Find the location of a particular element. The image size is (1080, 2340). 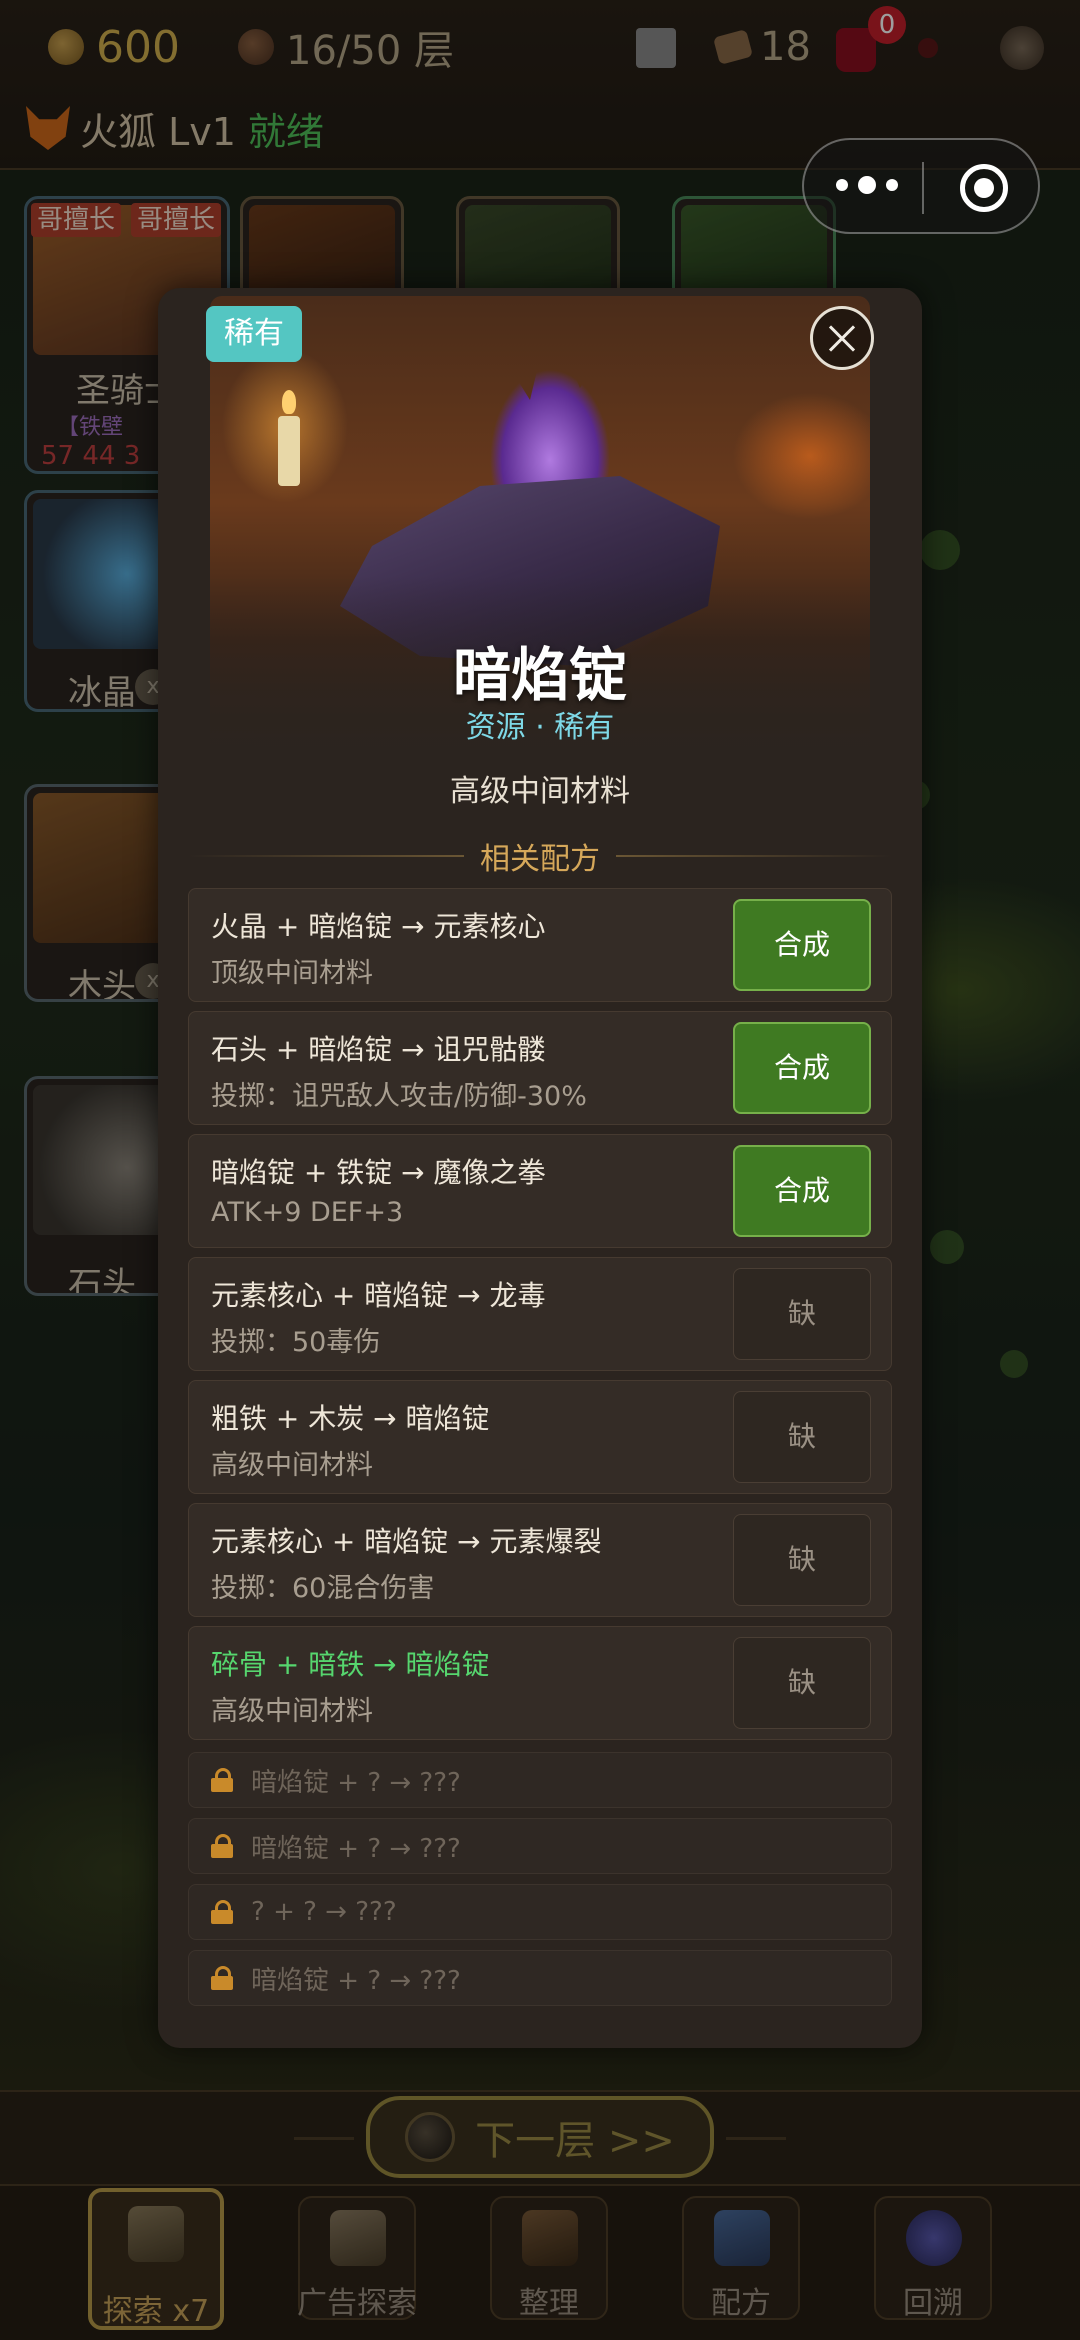

recipe-effect: 投掷：50毒伤 is located at coordinates (296, 1342).